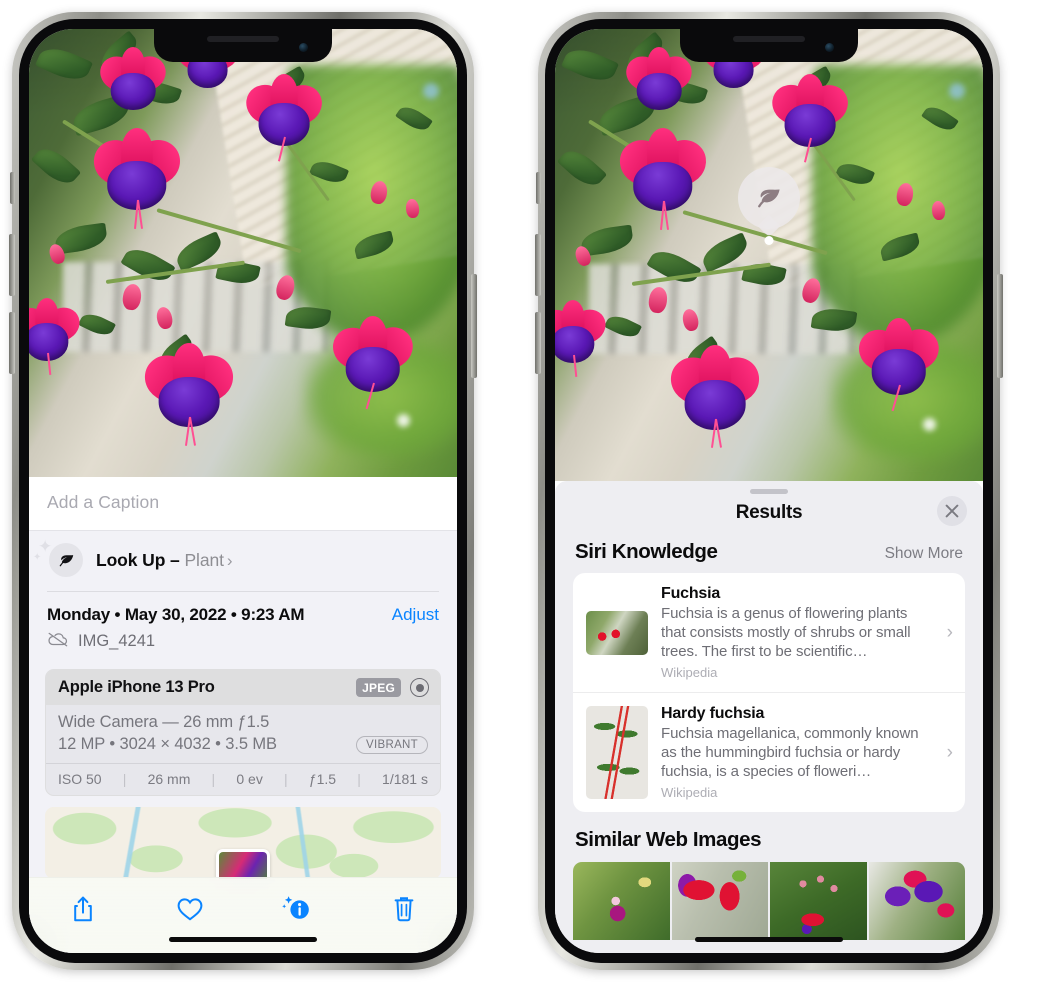  I want to click on visual-lookup-leaf-badge, so click(769, 202).